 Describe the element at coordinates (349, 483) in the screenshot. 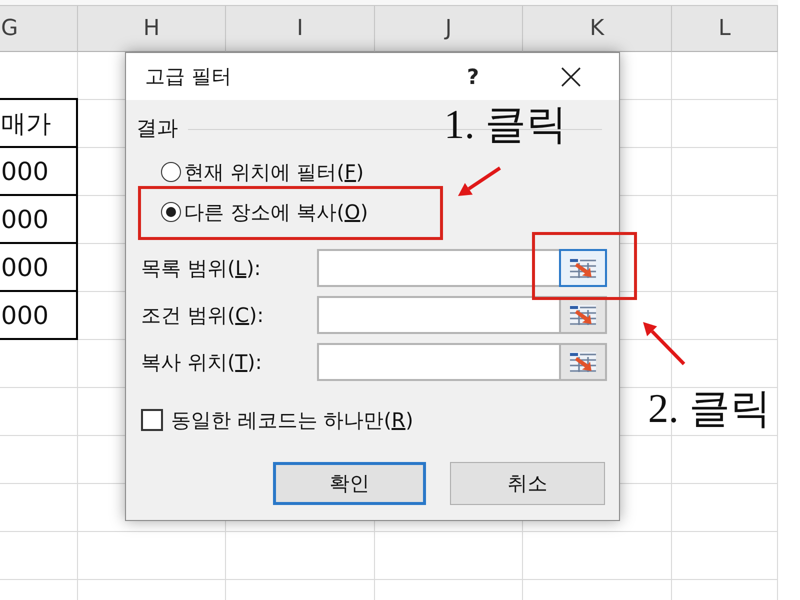

I see `ok-button: 확인` at that location.